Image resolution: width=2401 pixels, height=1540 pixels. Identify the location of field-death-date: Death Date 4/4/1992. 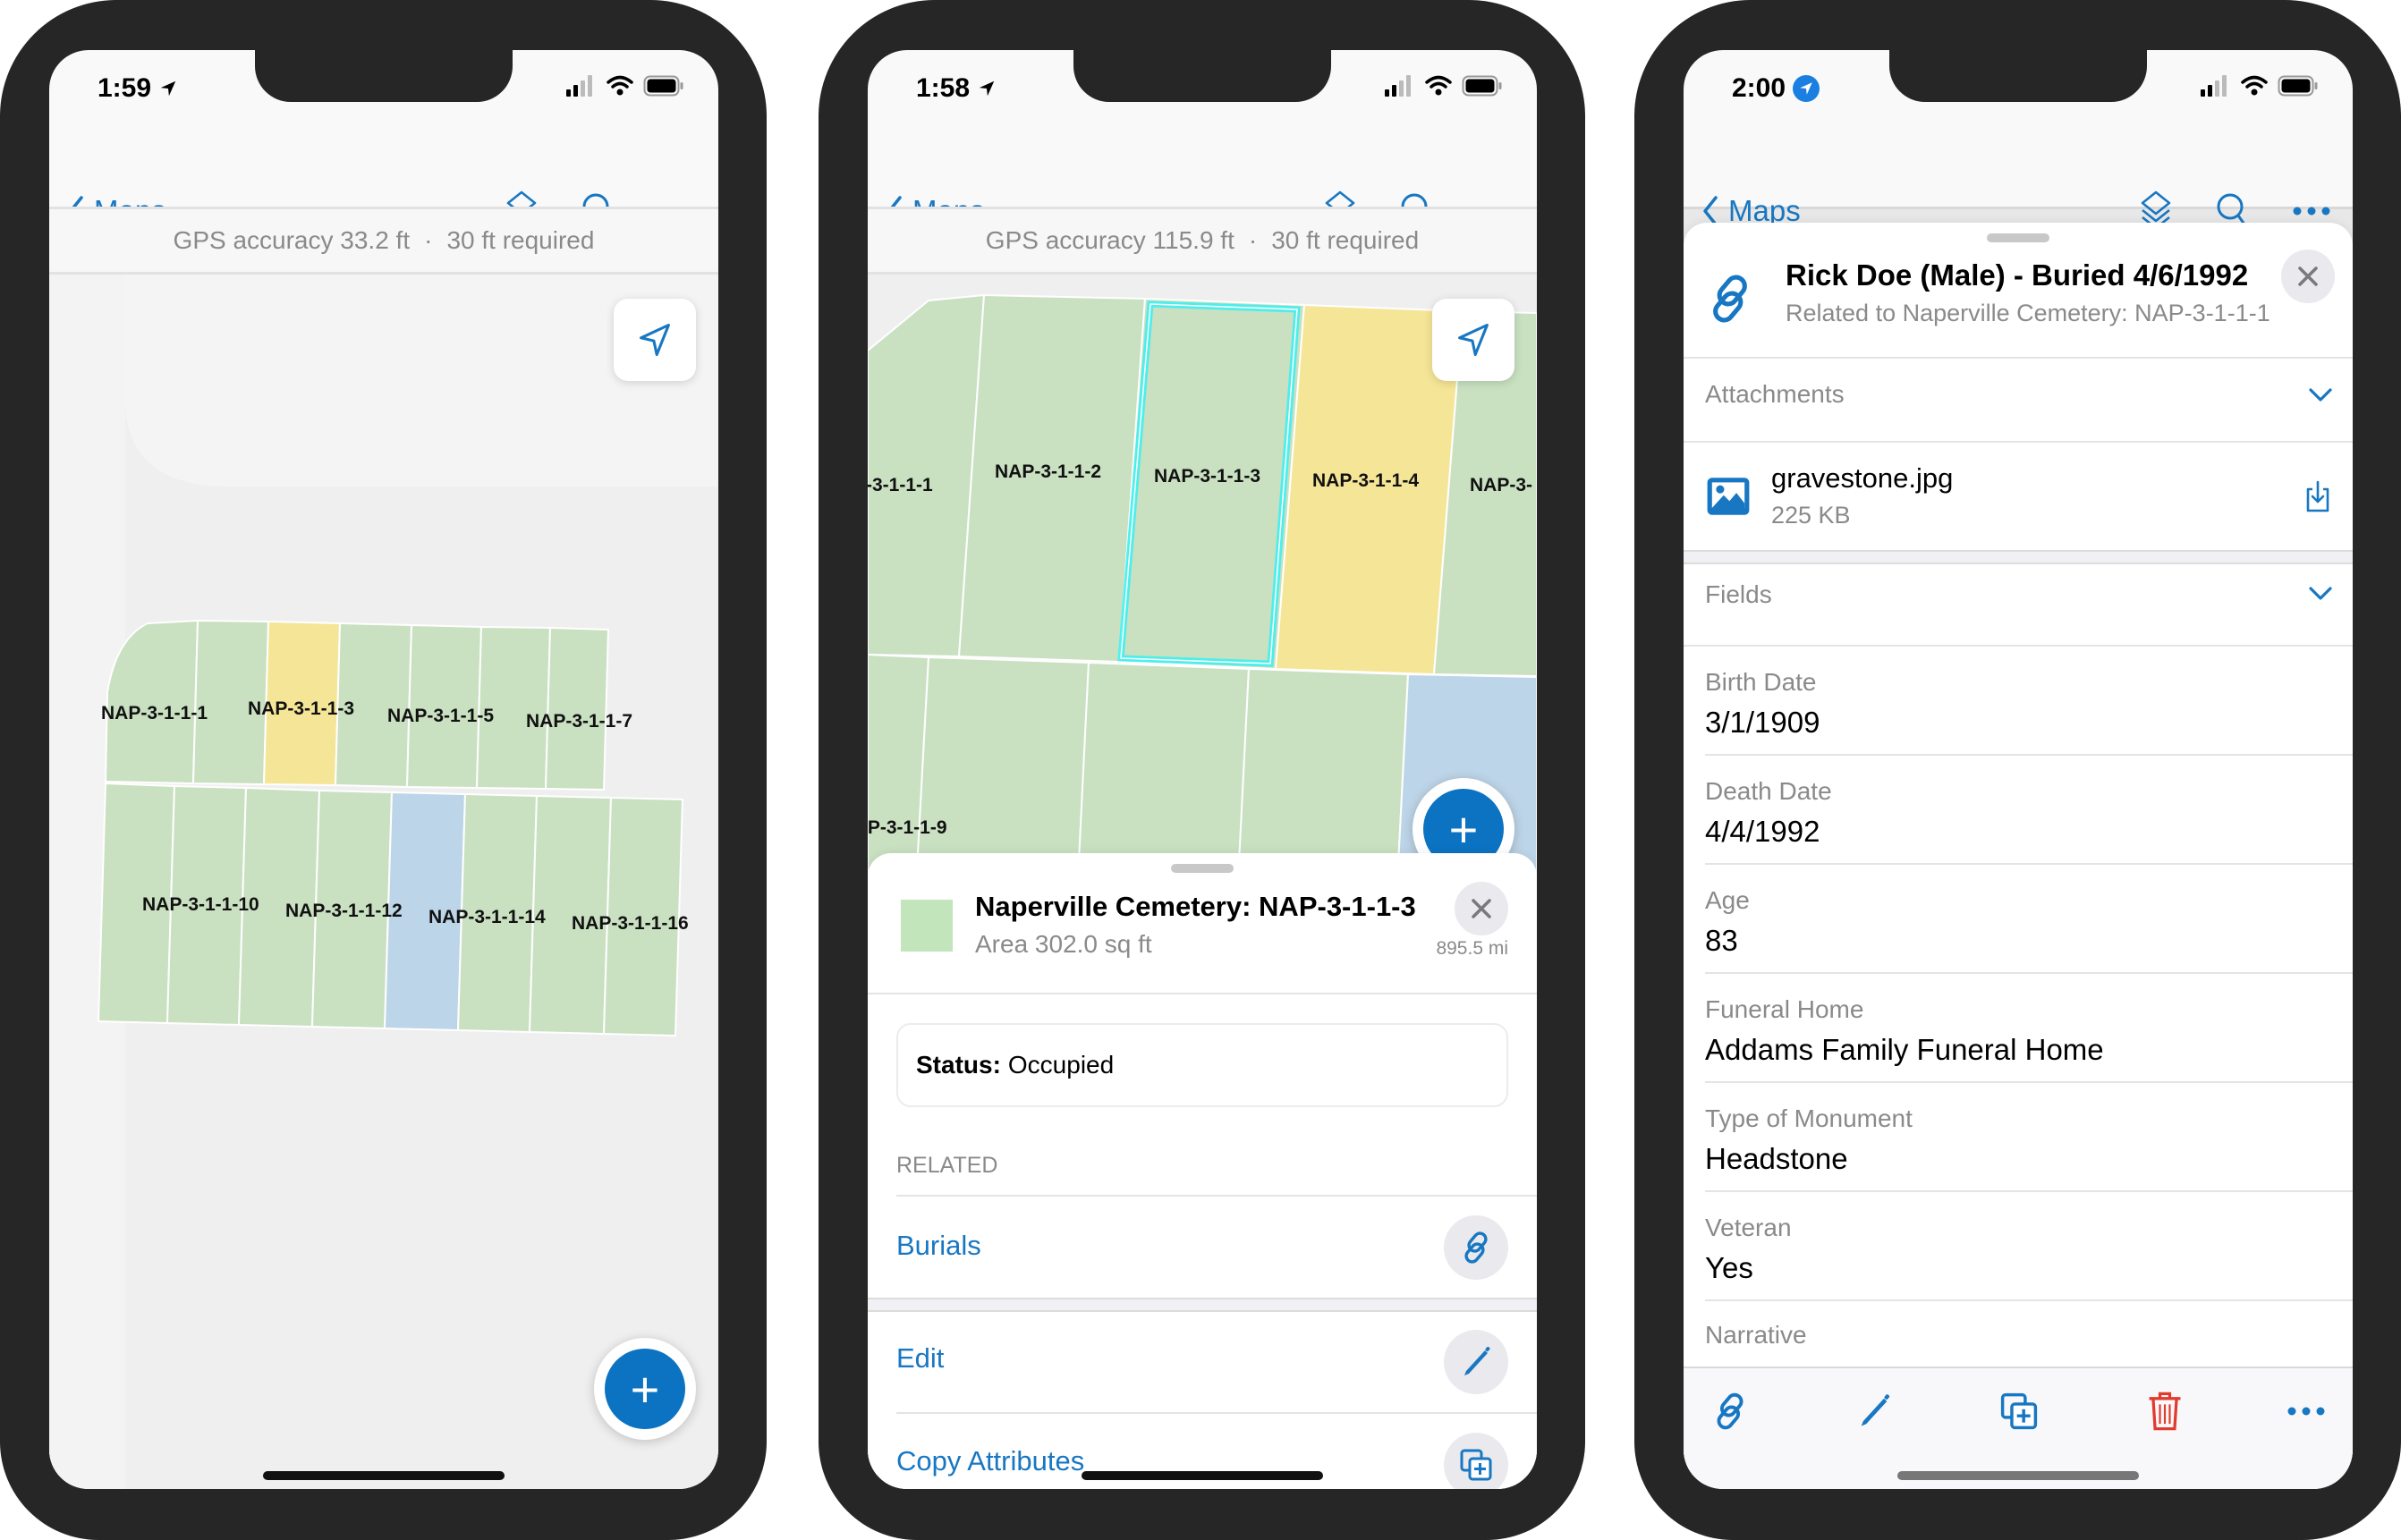
(2018, 809).